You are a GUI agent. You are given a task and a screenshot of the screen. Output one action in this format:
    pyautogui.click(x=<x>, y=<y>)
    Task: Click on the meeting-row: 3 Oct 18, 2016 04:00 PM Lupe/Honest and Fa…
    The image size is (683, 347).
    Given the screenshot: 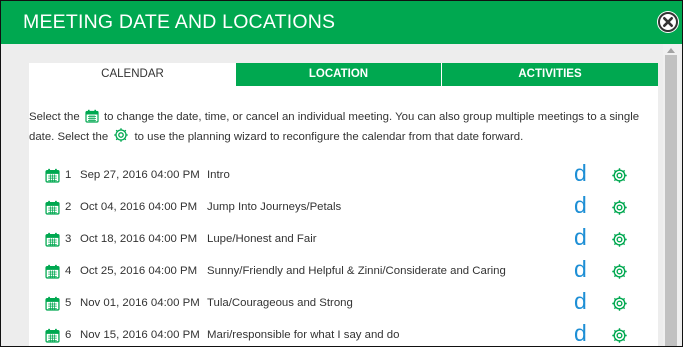 What is the action you would take?
    pyautogui.click(x=343, y=243)
    